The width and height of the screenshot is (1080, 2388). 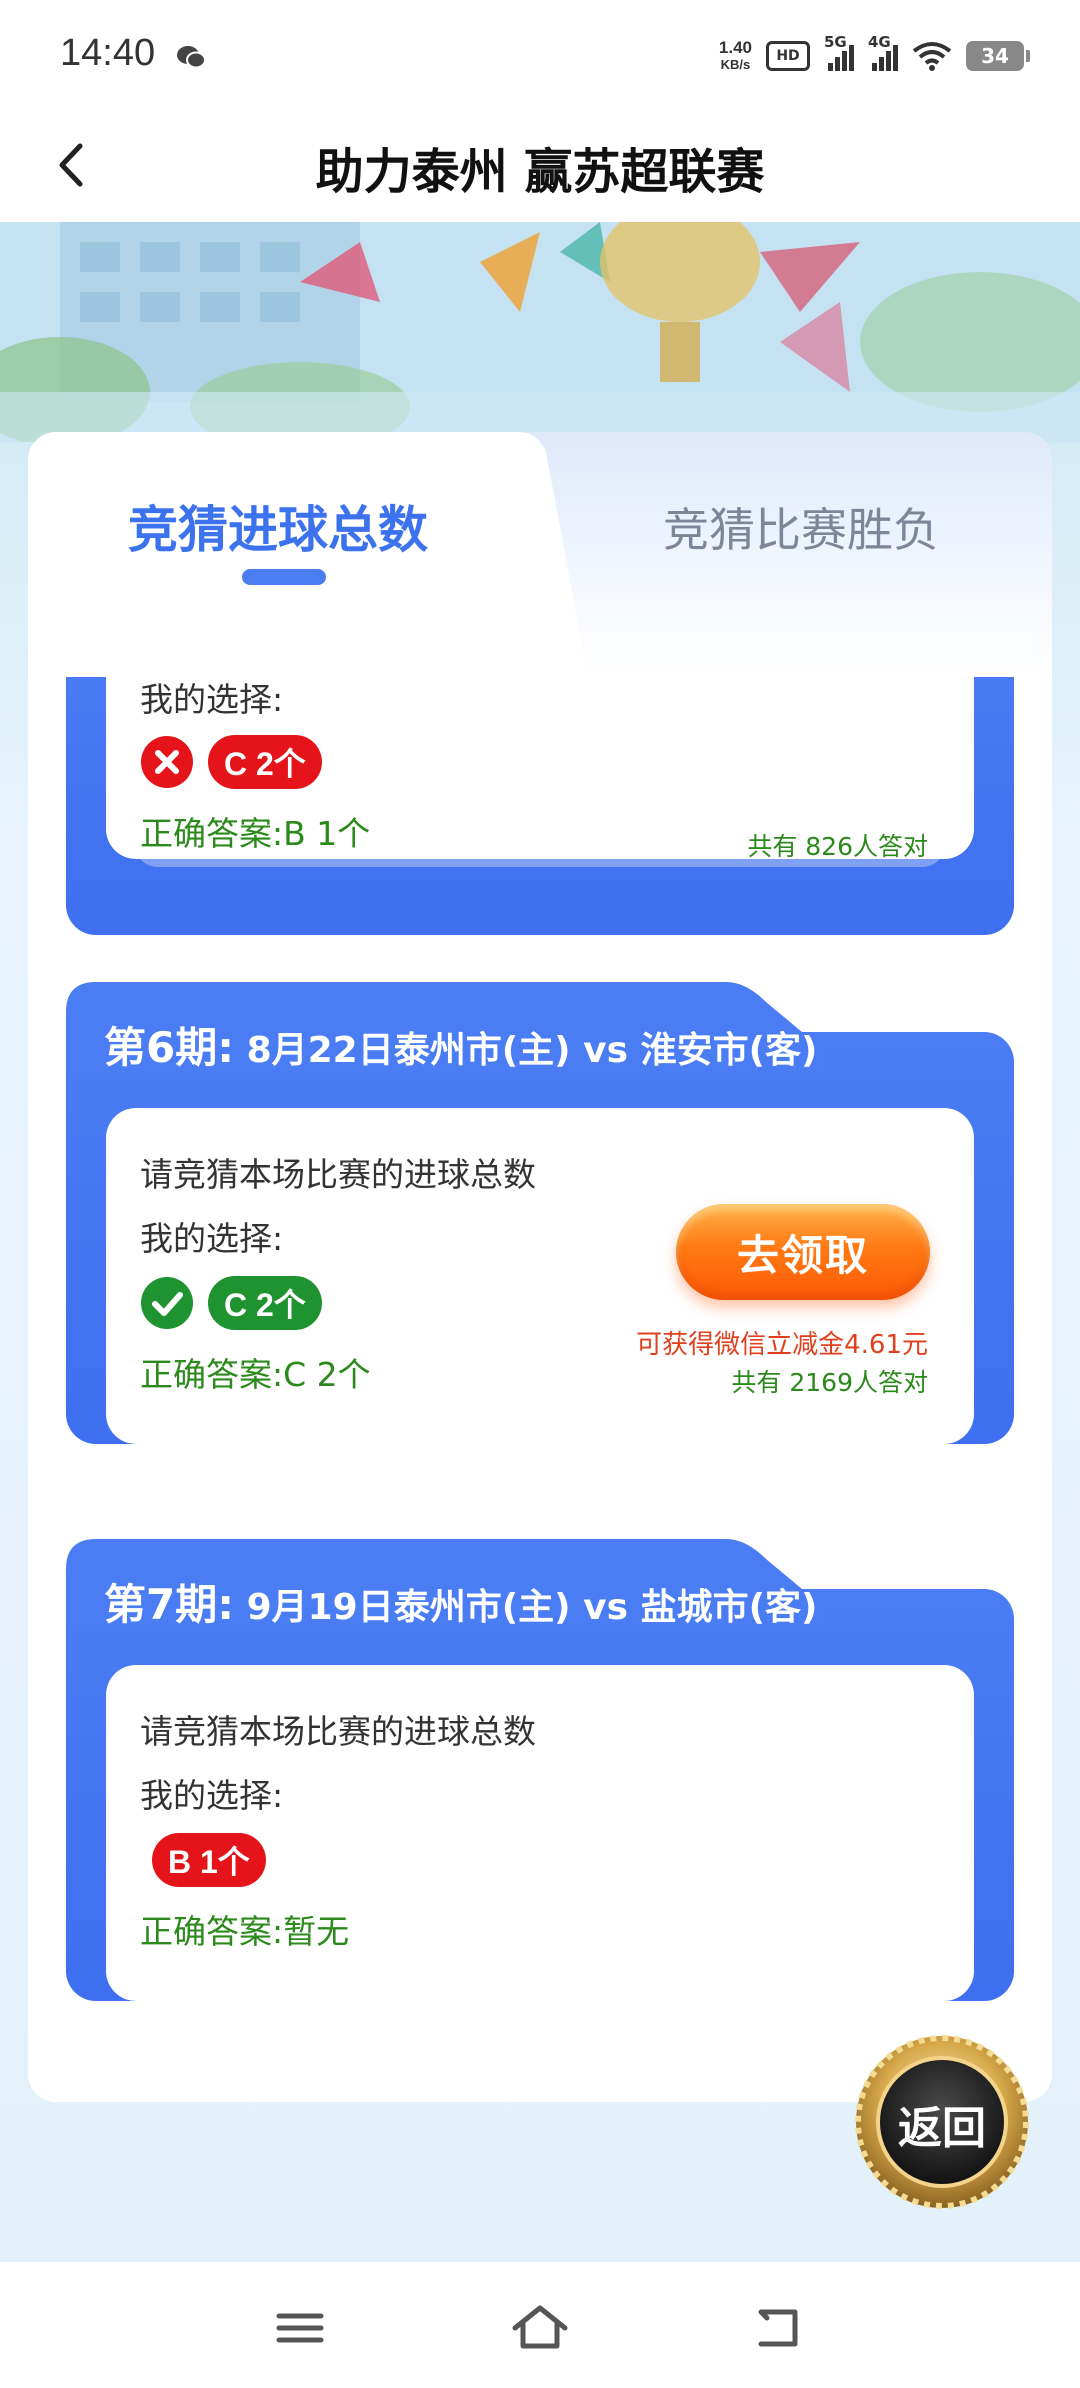 I want to click on menu-icon, so click(x=300, y=2328).